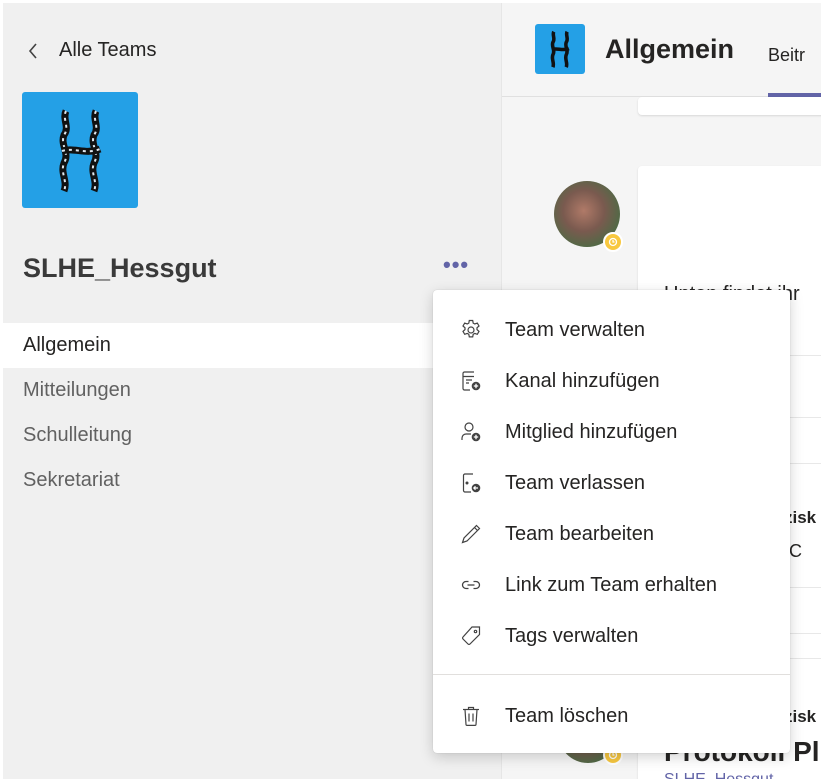 The width and height of the screenshot is (821, 782). What do you see at coordinates (786, 55) in the screenshot?
I see `tab-posts: Beitr` at bounding box center [786, 55].